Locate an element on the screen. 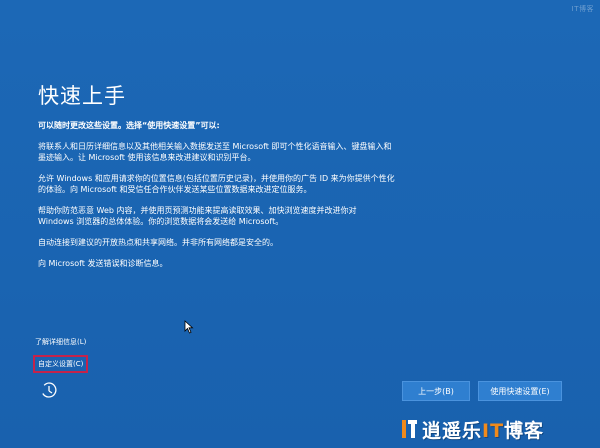 This screenshot has width=600, height=448. settings-subheading: 可以随时更改这些设置。选择“使用快速设置”可以: is located at coordinates (129, 125).